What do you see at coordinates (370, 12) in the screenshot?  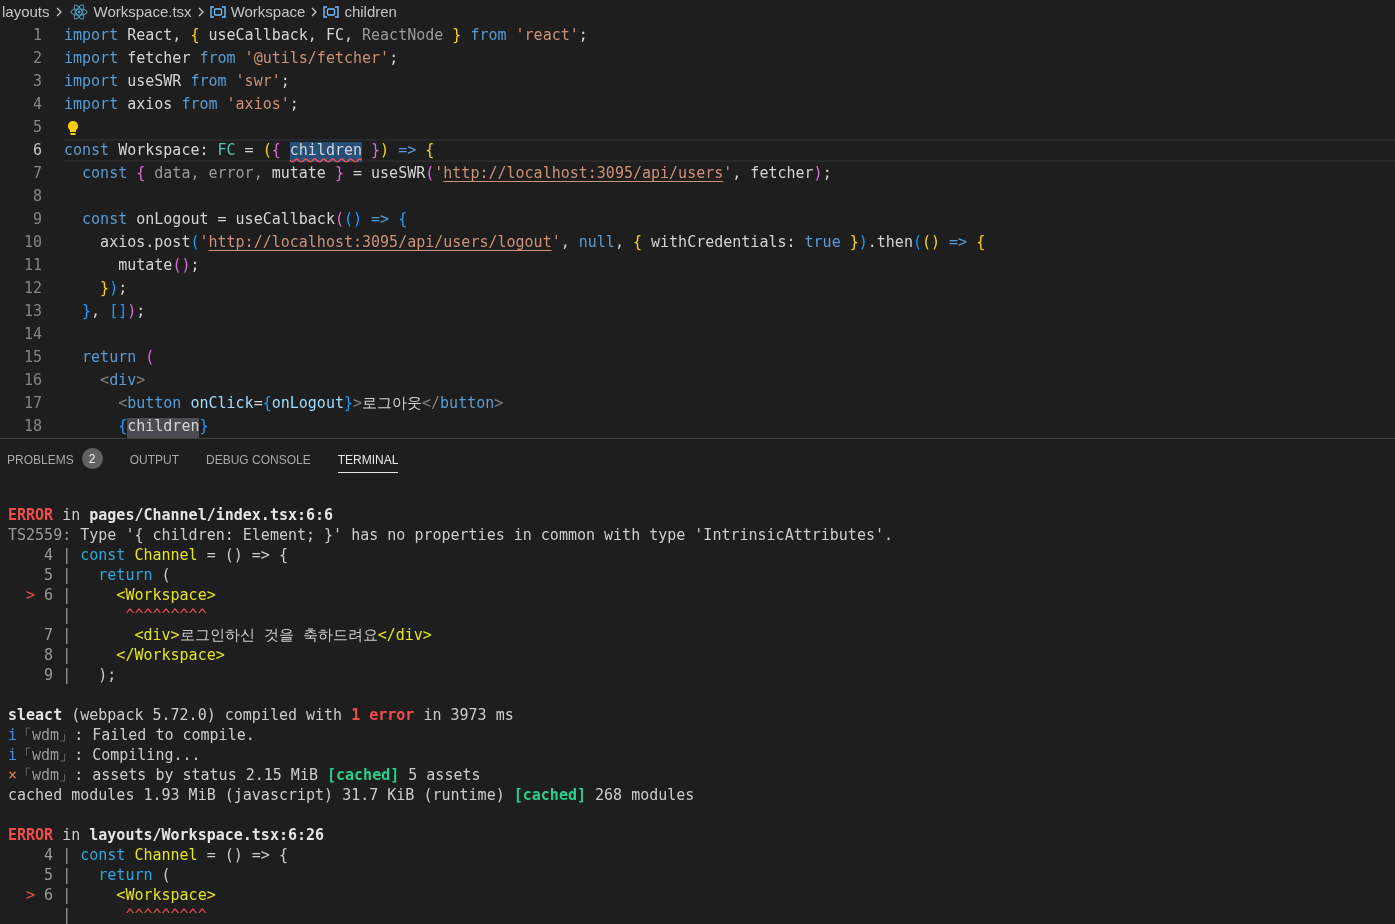 I see `breadcrumb-item: children` at bounding box center [370, 12].